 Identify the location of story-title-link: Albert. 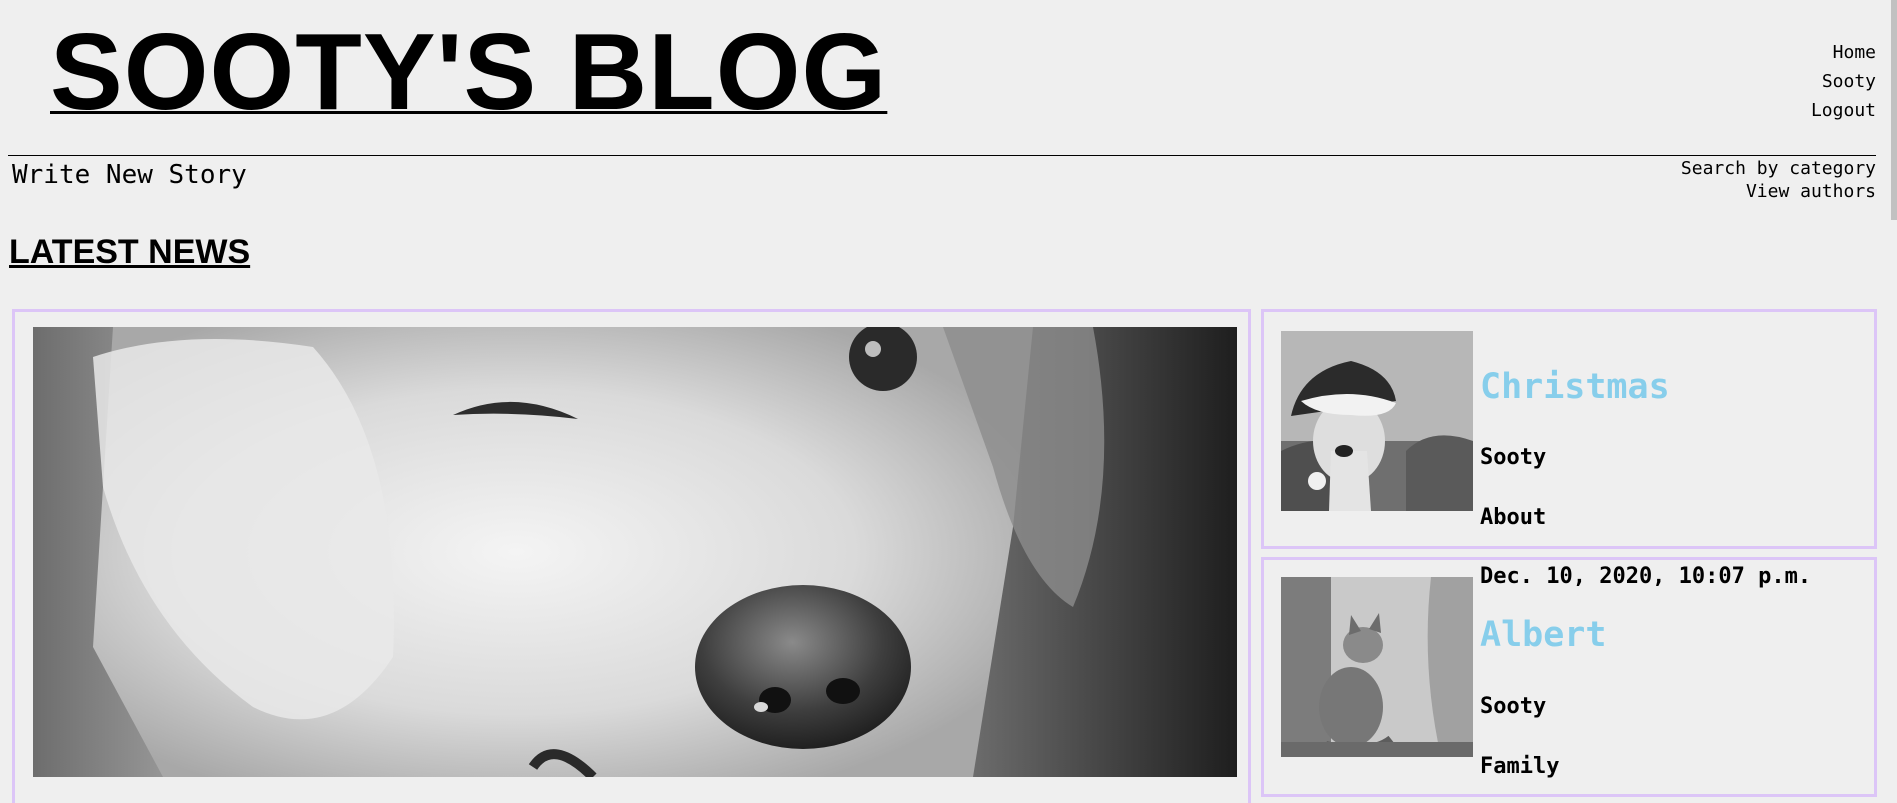
(1543, 635).